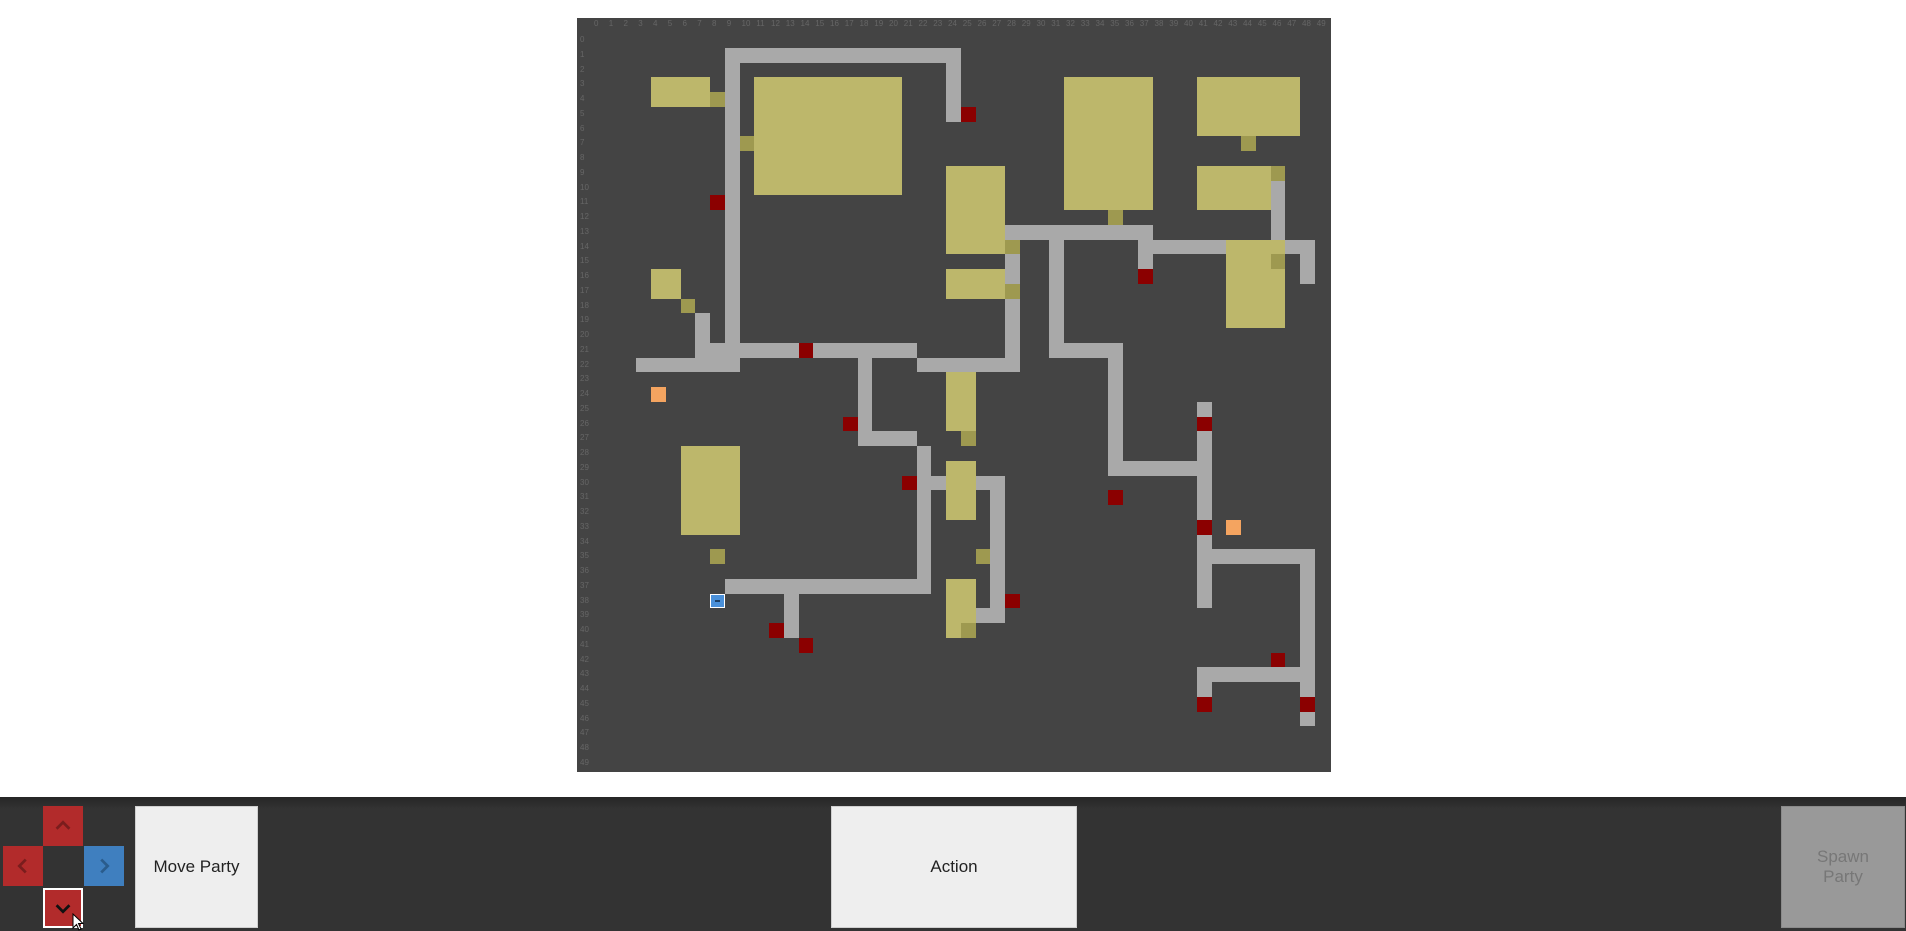  I want to click on column-label: 19, so click(879, 23).